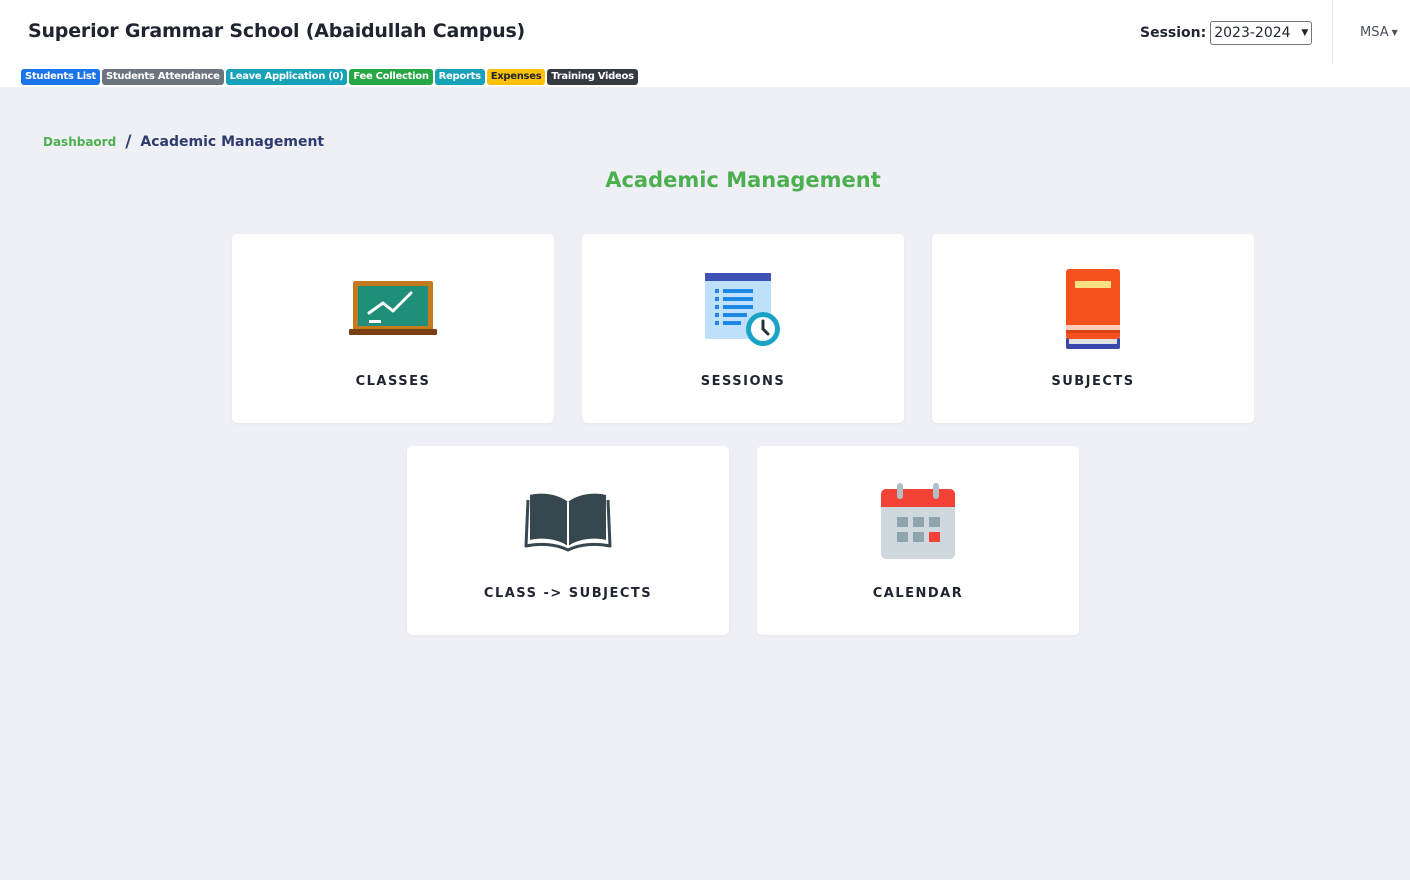 The height and width of the screenshot is (880, 1410). Describe the element at coordinates (1394, 32) in the screenshot. I see `caret-down-icon: ▼` at that location.